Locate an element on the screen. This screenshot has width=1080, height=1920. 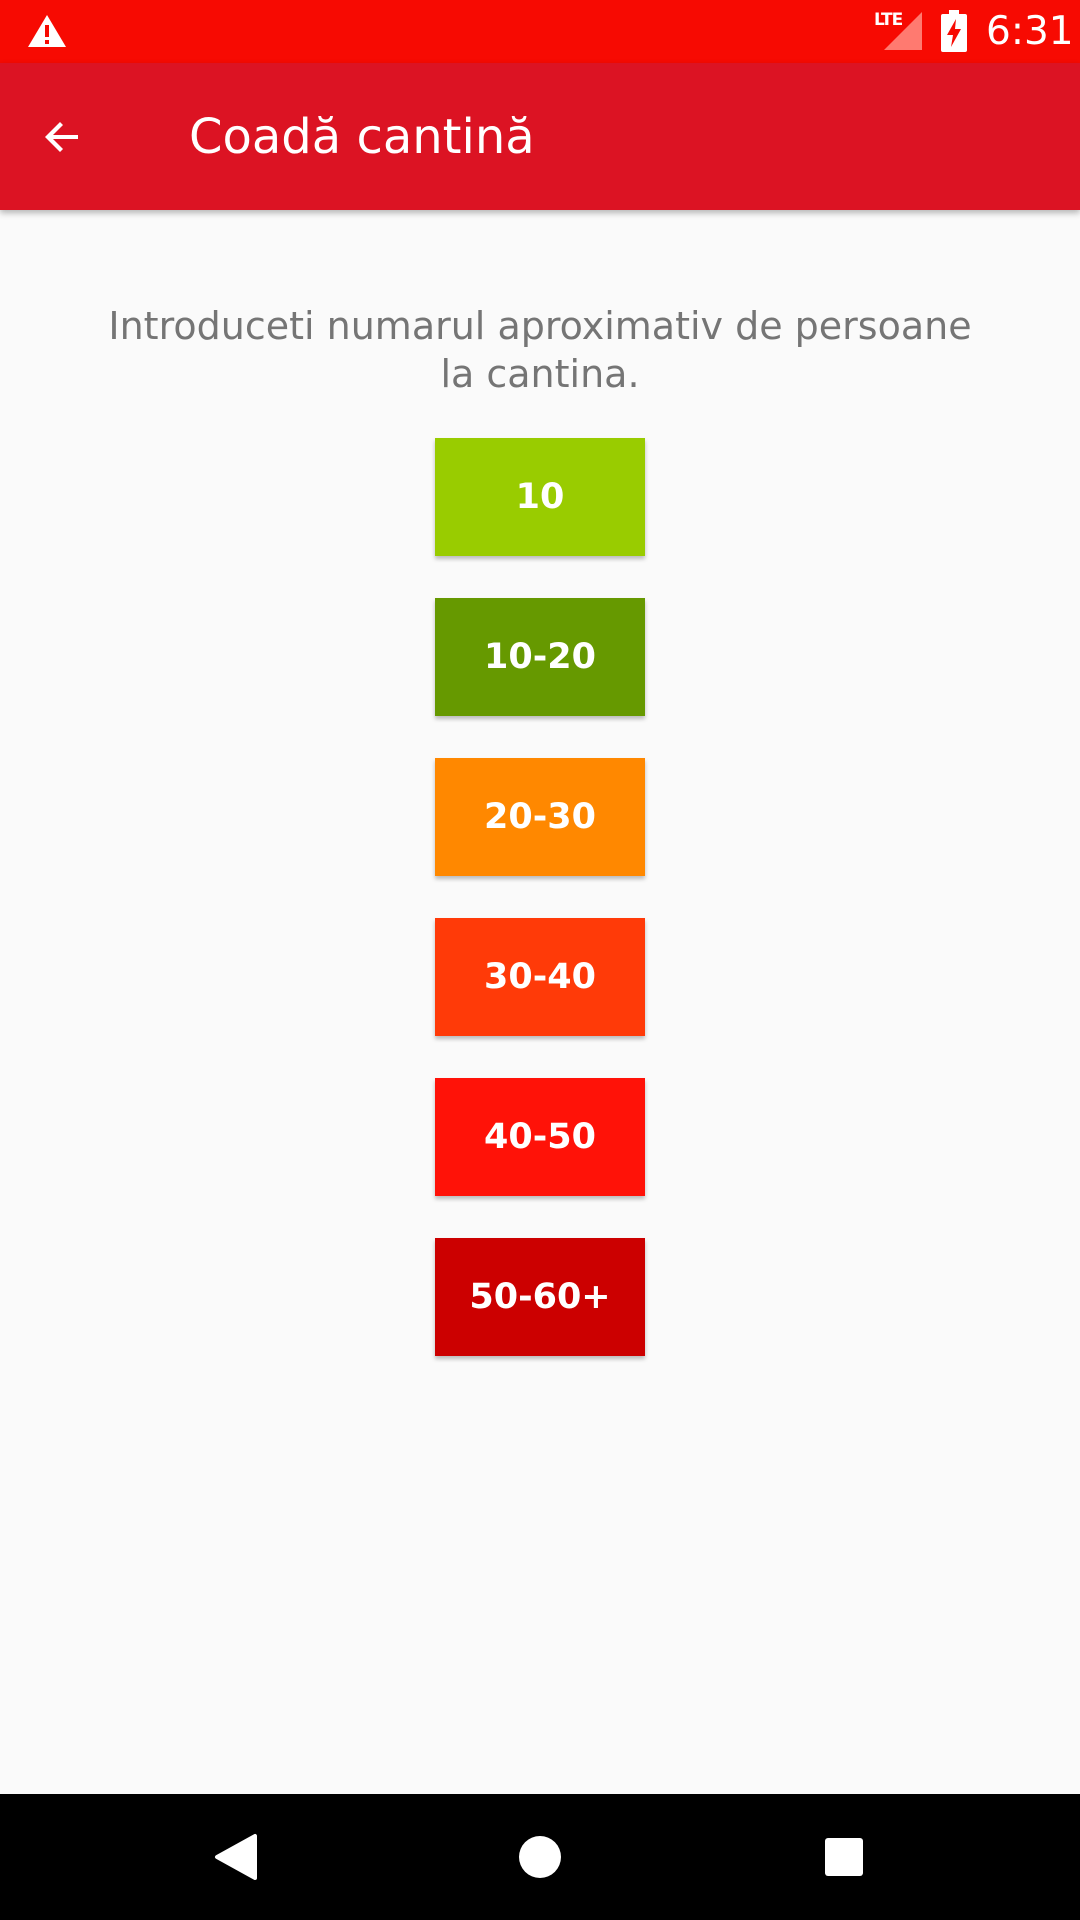
back-triangle-icon is located at coordinates (236, 1857).